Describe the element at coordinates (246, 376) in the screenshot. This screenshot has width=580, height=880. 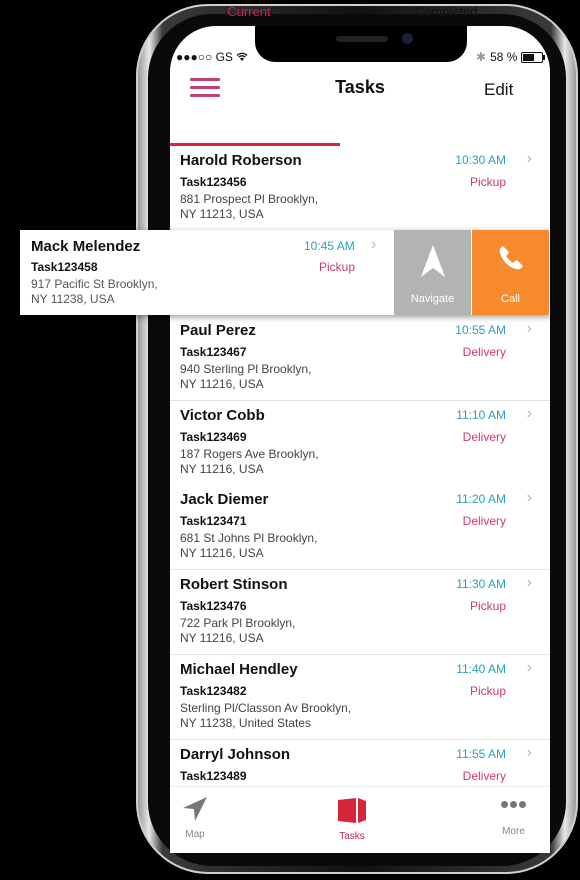
I see `address: 940 Sterling Pl Brooklyn, NY 11216, USA` at that location.